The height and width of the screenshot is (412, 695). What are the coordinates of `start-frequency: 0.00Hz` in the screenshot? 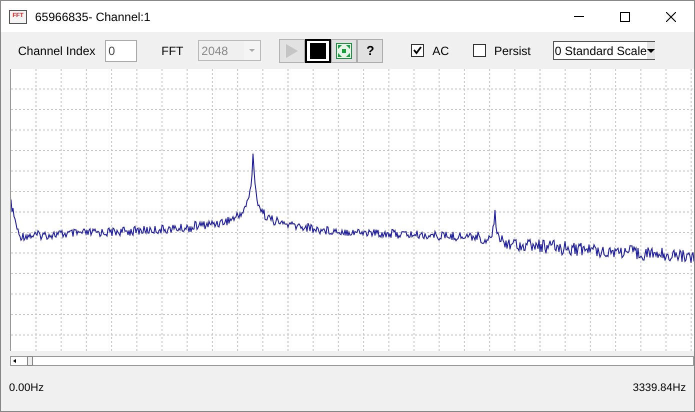 It's located at (26, 388).